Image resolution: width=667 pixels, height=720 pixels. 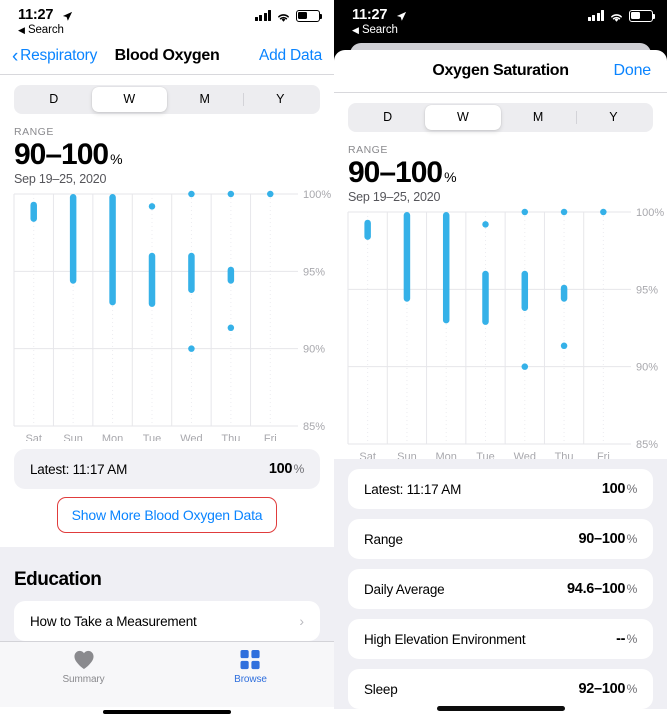 I want to click on svg-text: Wed, so click(x=191, y=437).